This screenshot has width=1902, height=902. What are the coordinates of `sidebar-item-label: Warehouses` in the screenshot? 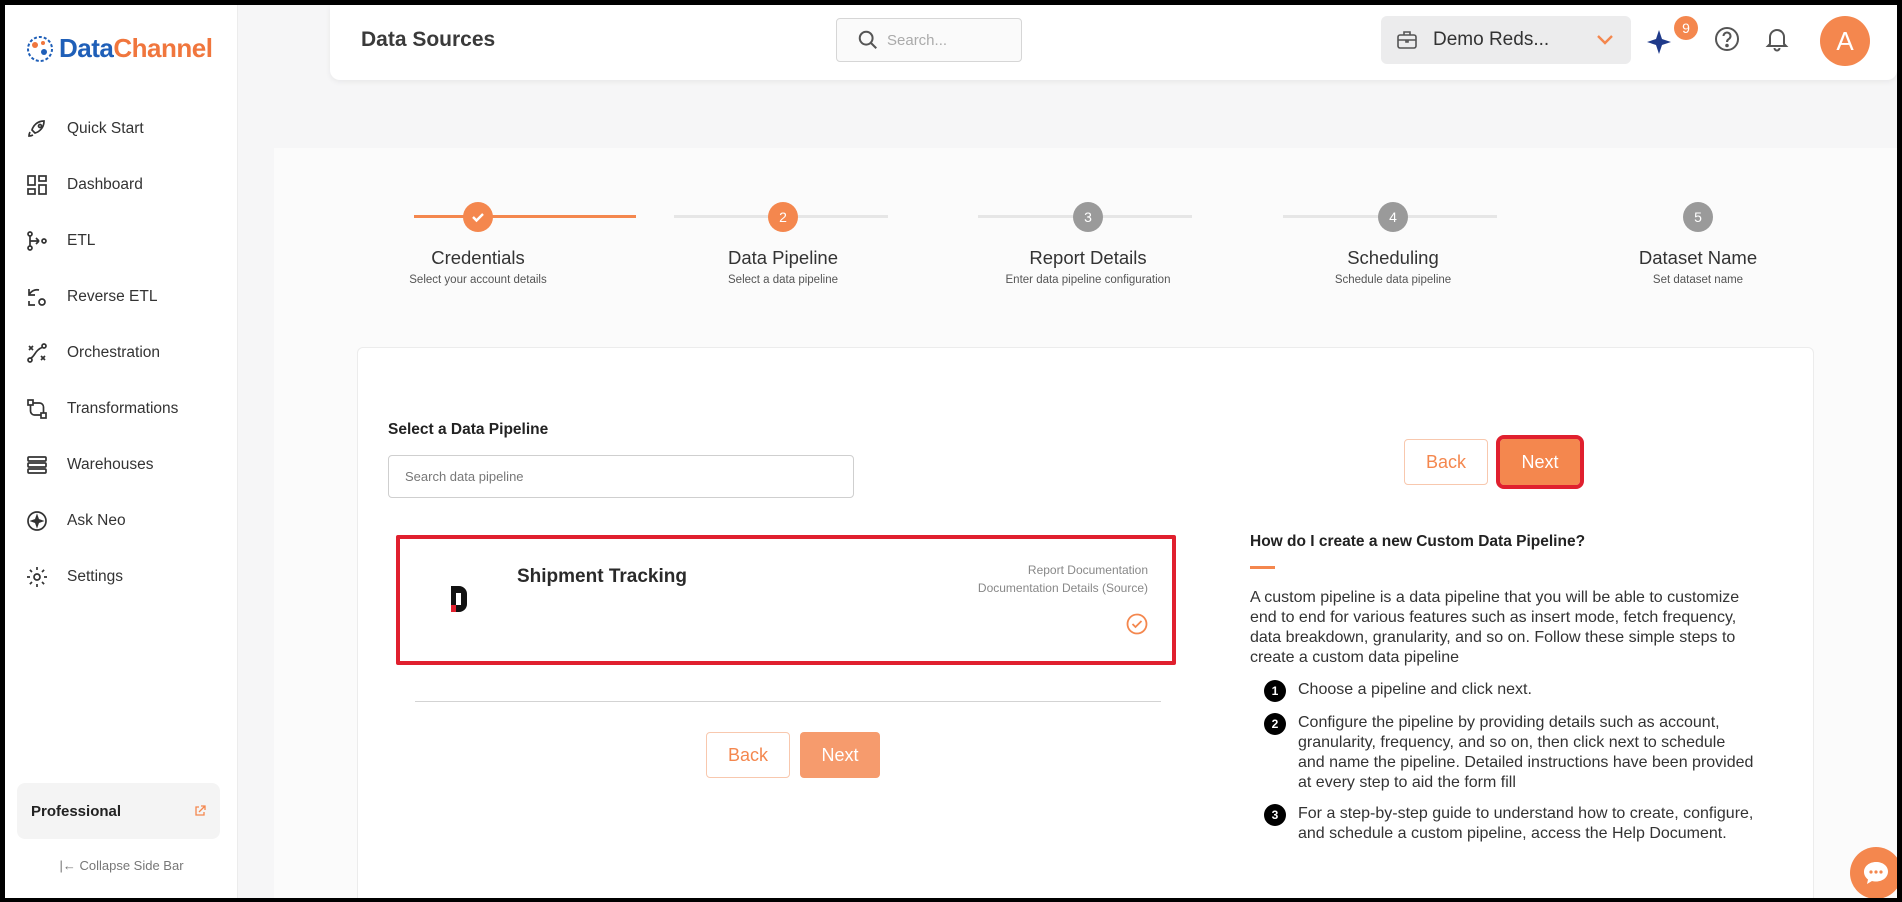 It's located at (110, 464).